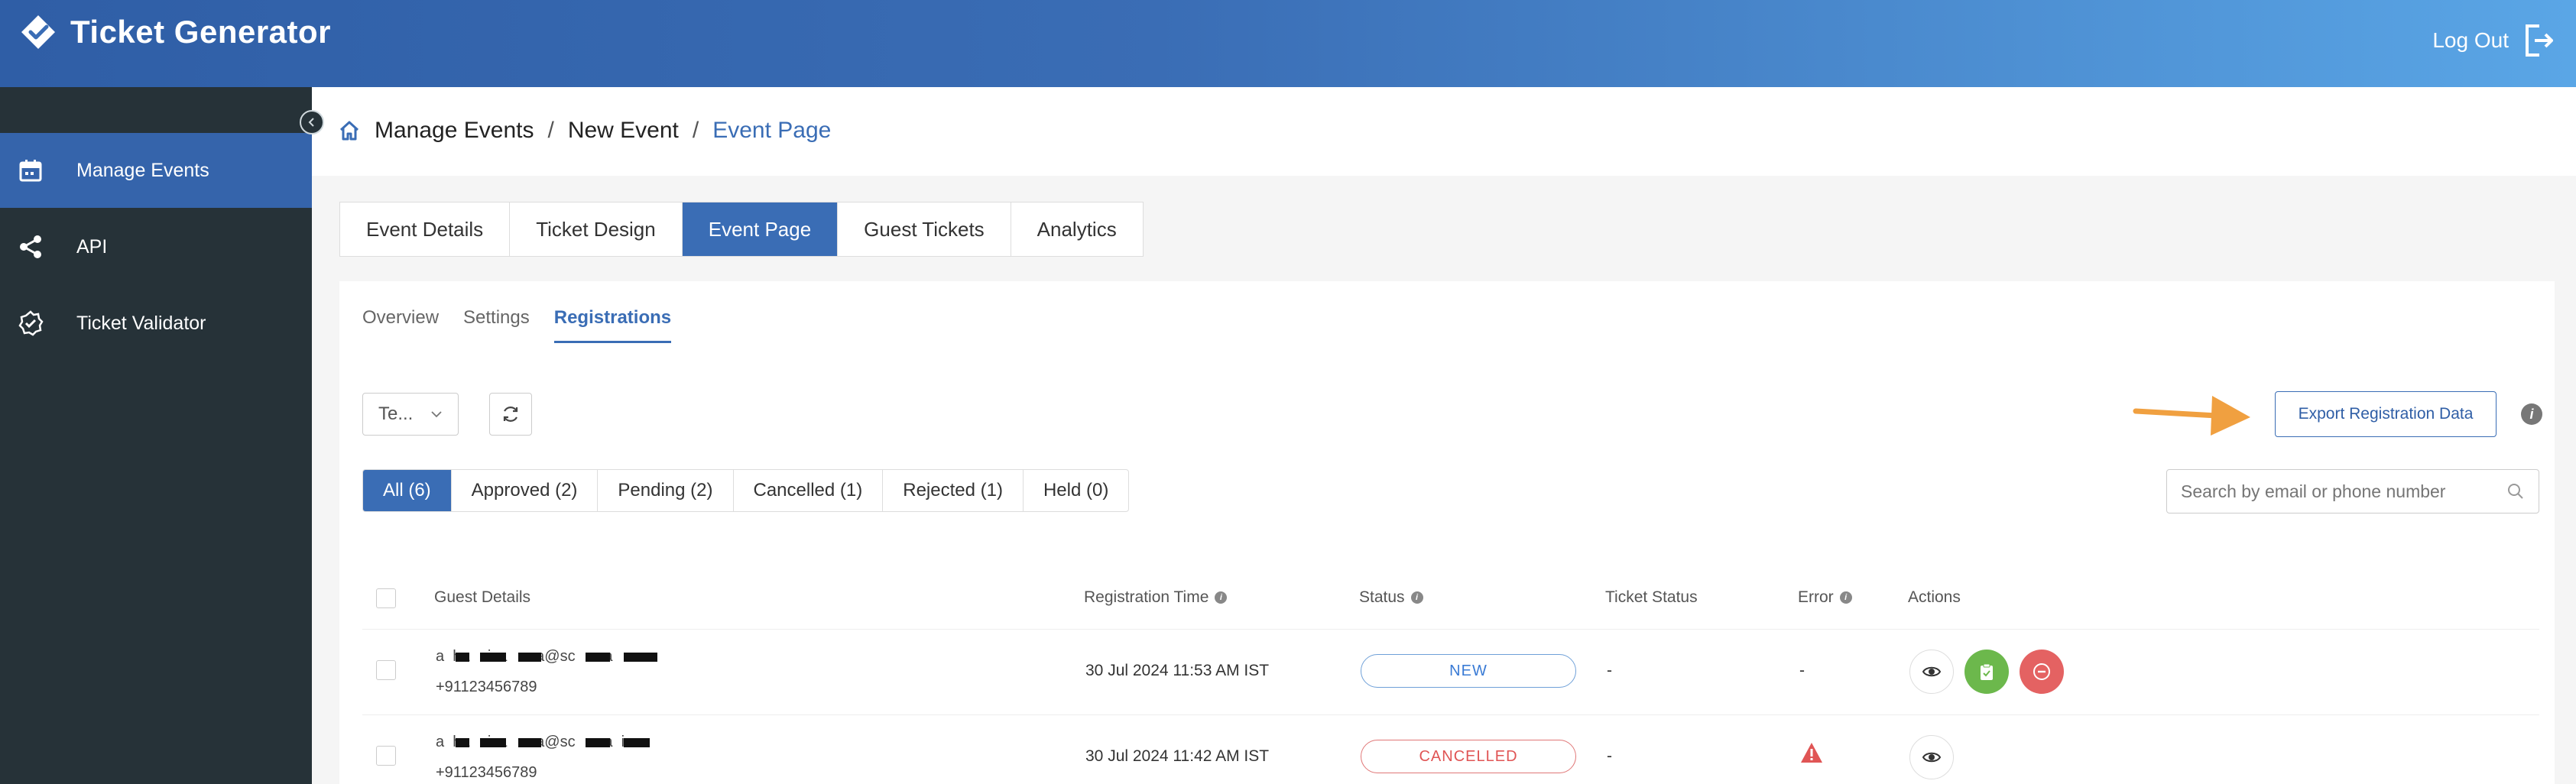 The width and height of the screenshot is (2576, 784). Describe the element at coordinates (156, 246) in the screenshot. I see `sidebar-item-api: API` at that location.